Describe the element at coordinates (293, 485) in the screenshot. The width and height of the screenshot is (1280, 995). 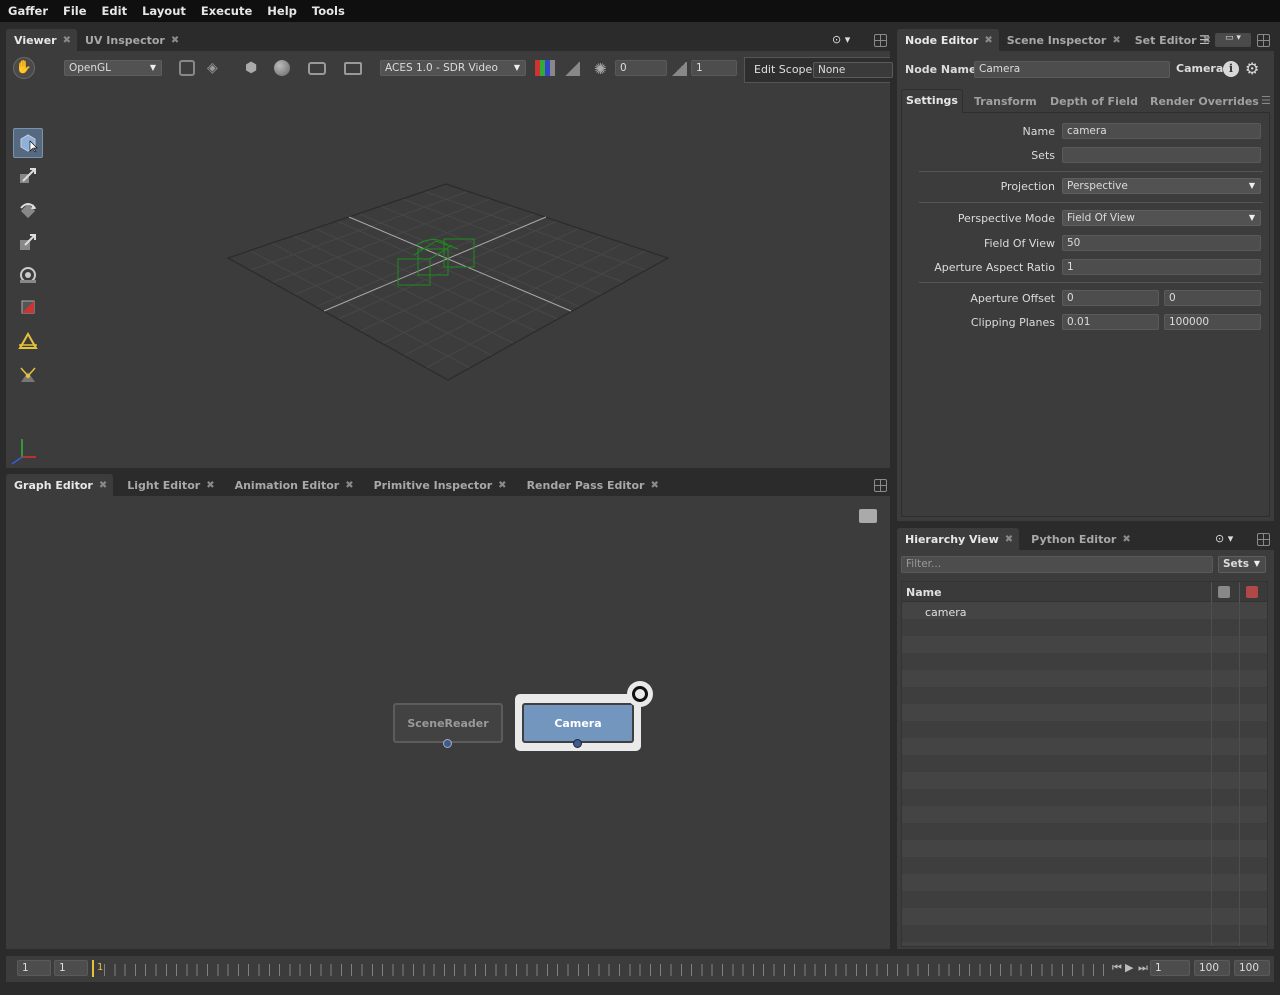
I see `tab-animation-editor: Animation Editor ✖` at that location.